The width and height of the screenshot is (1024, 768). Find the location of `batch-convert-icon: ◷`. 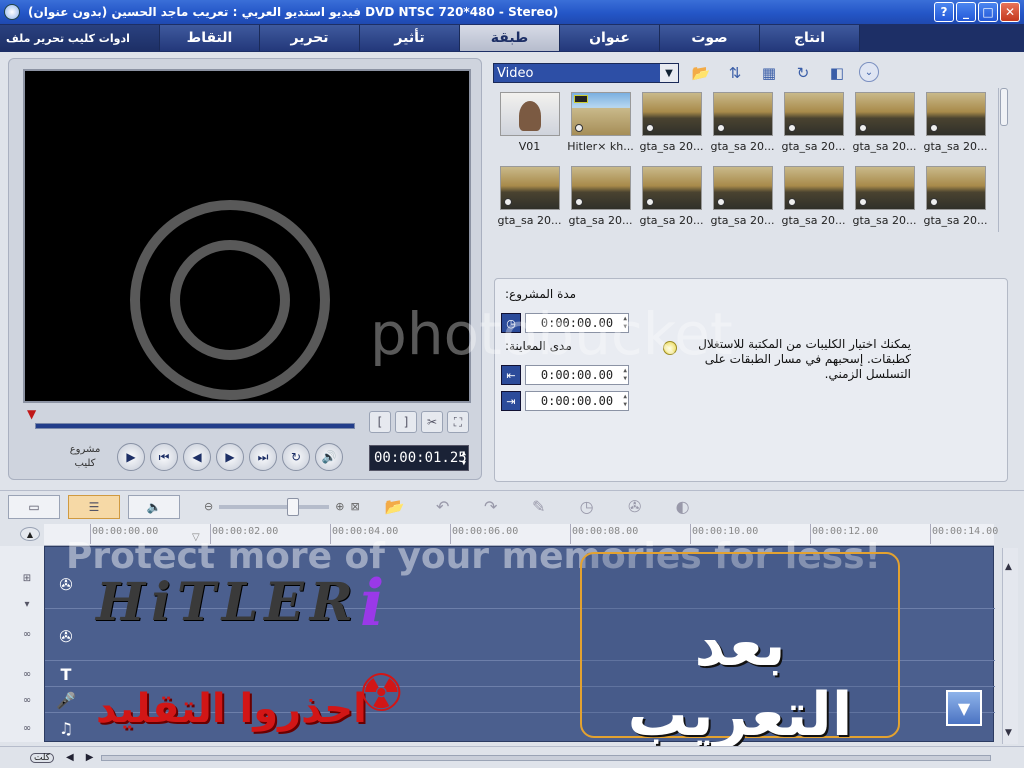

batch-convert-icon: ◷ is located at coordinates (587, 507).